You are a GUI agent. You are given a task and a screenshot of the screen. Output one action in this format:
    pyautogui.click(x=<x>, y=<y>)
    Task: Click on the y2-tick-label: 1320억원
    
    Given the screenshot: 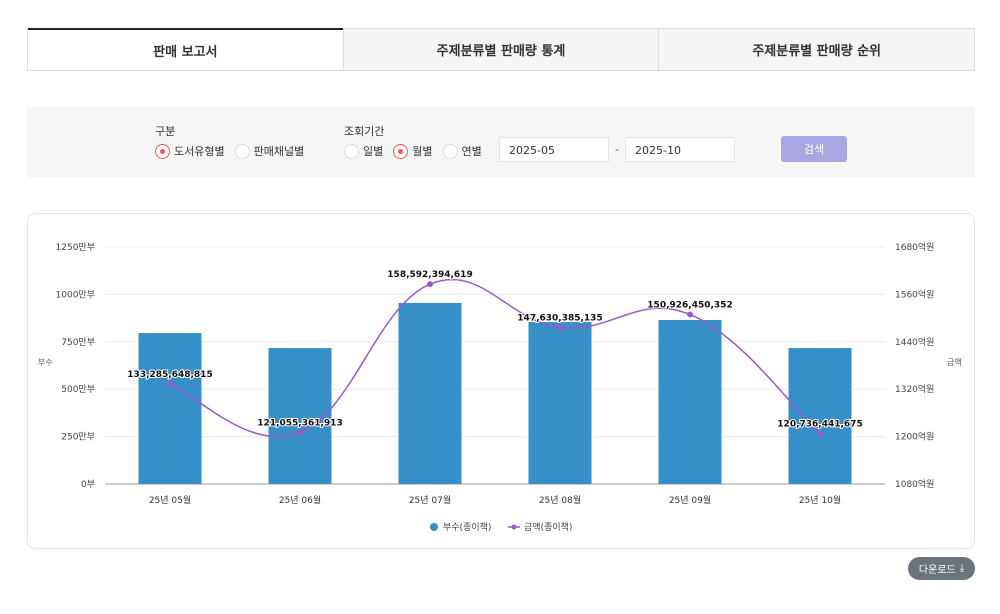 What is the action you would take?
    pyautogui.click(x=914, y=389)
    